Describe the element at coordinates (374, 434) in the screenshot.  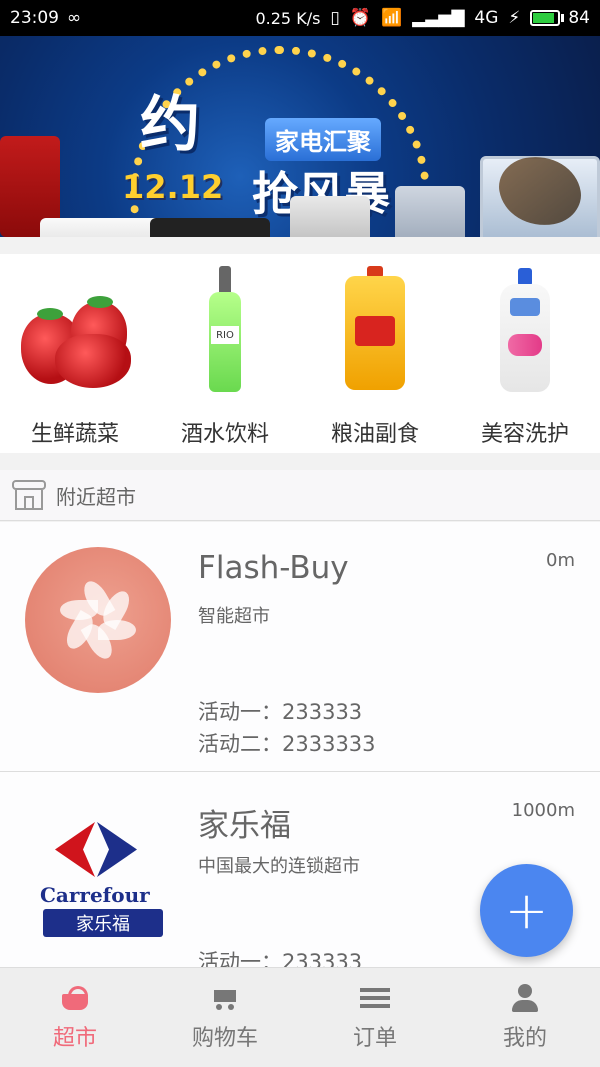
I see `category-label: 粮油副食` at that location.